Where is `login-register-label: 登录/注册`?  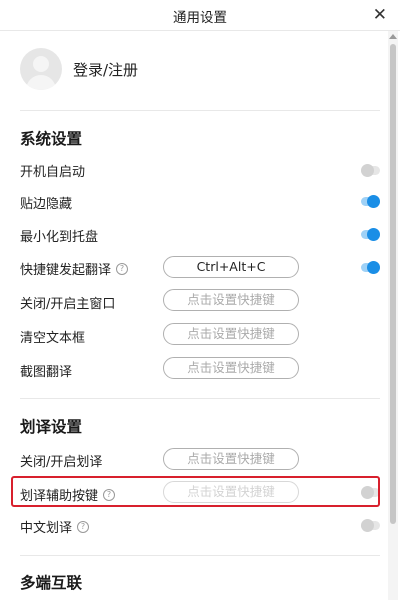
login-register-label: 登录/注册 is located at coordinates (106, 69).